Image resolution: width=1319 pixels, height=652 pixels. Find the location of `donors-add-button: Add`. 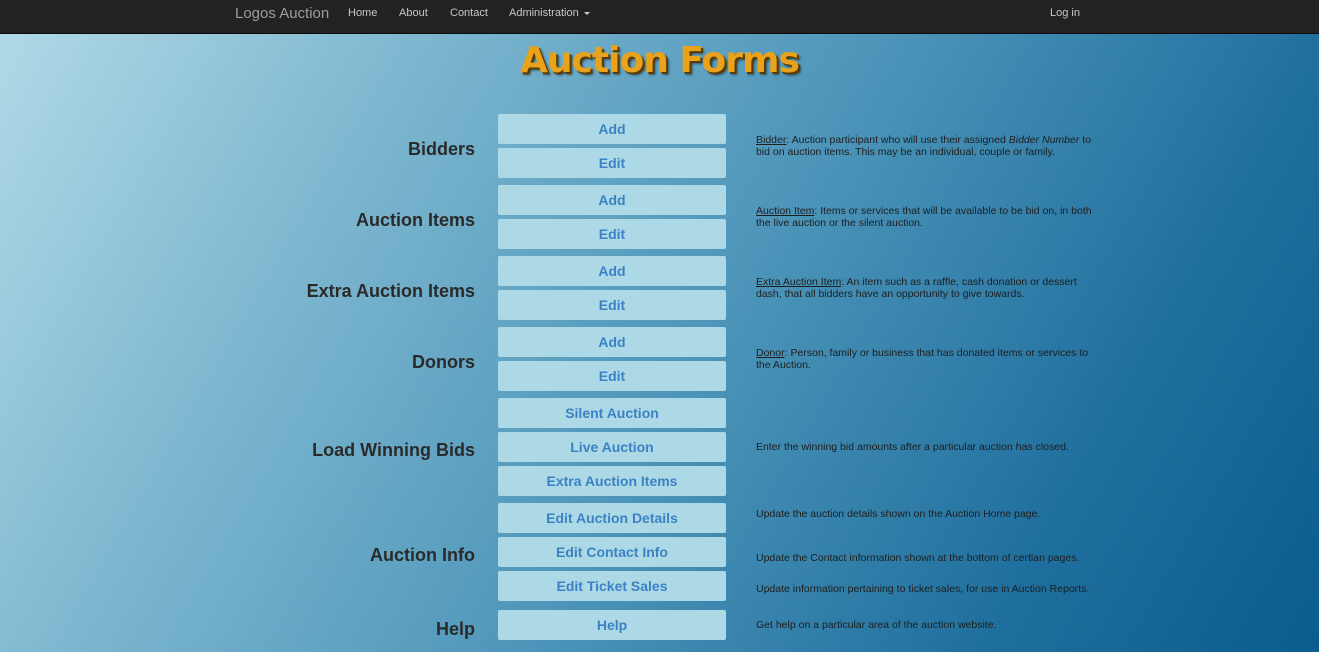

donors-add-button: Add is located at coordinates (612, 342).